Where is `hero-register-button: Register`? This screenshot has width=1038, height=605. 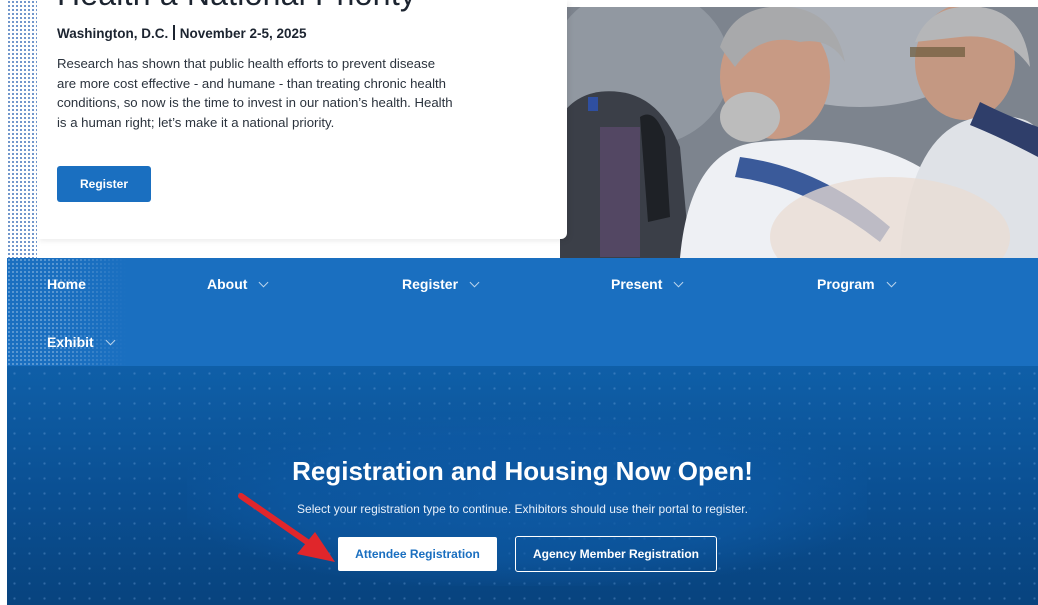
hero-register-button: Register is located at coordinates (104, 184).